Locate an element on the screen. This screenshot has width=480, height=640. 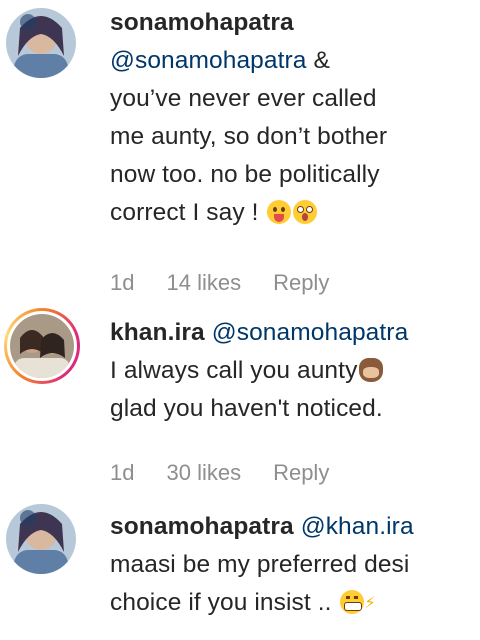
comment-text-line: you’ve never ever called is located at coordinates (243, 98).